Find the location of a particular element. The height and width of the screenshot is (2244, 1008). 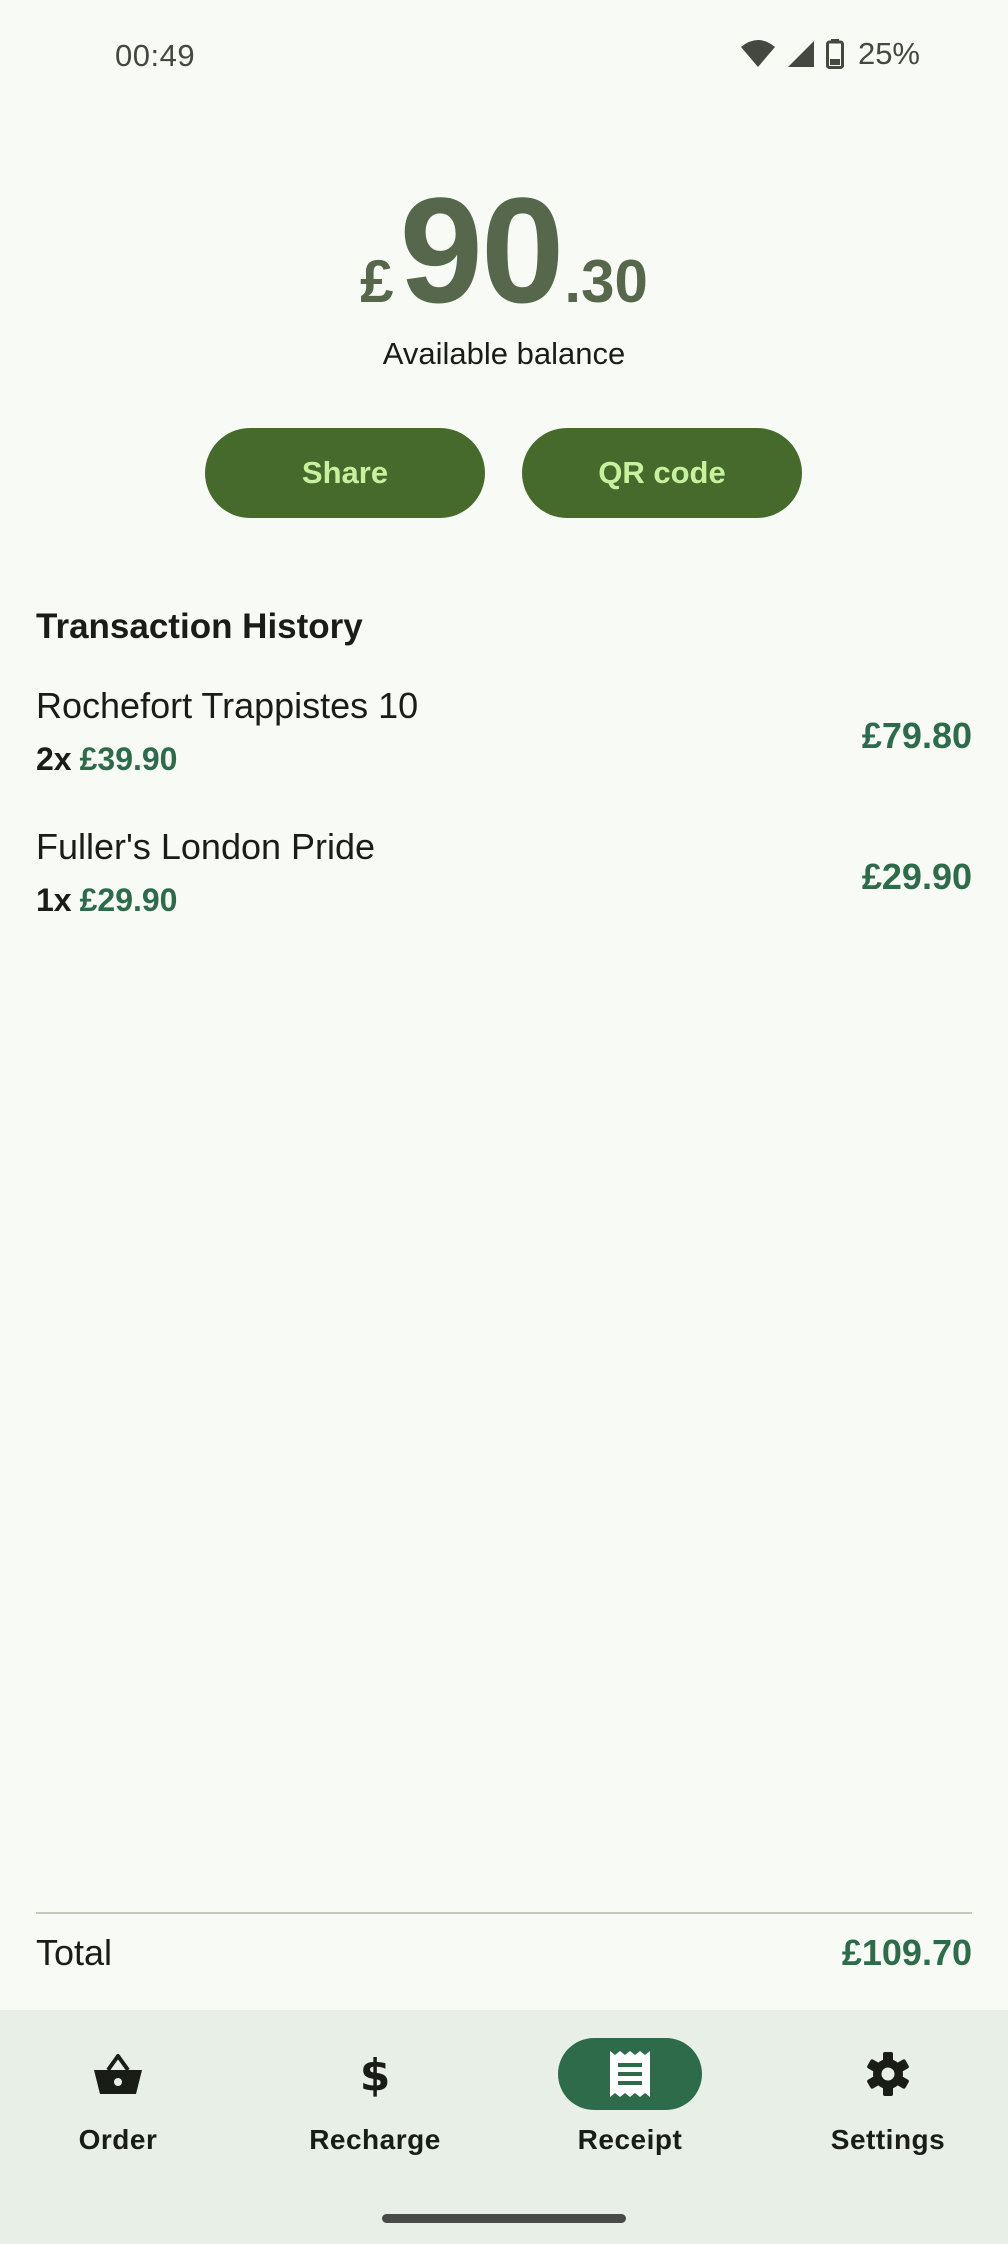

transaction-quantity: 1x is located at coordinates (54, 900).